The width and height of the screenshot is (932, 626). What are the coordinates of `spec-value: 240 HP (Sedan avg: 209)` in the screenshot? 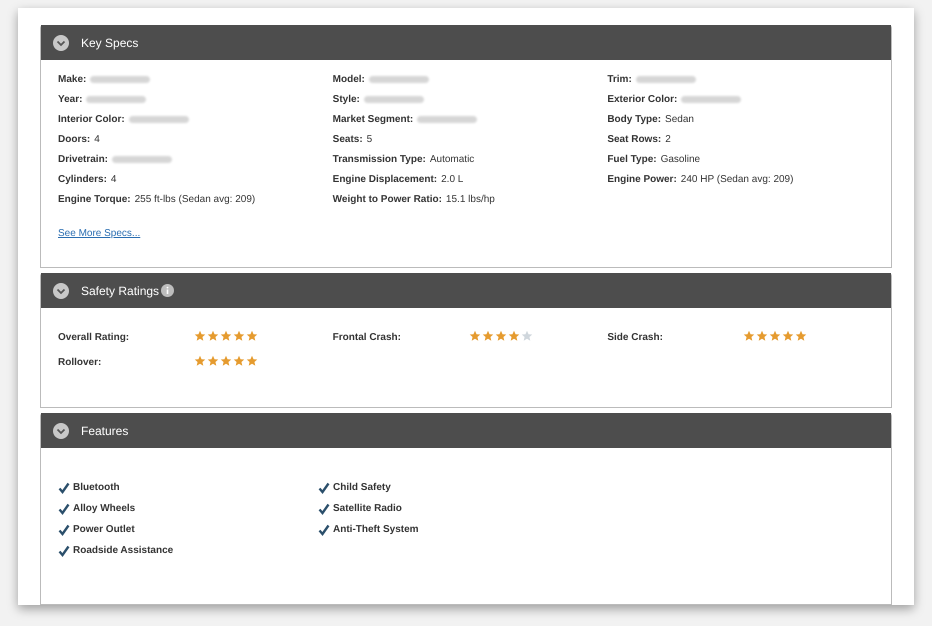 It's located at (737, 180).